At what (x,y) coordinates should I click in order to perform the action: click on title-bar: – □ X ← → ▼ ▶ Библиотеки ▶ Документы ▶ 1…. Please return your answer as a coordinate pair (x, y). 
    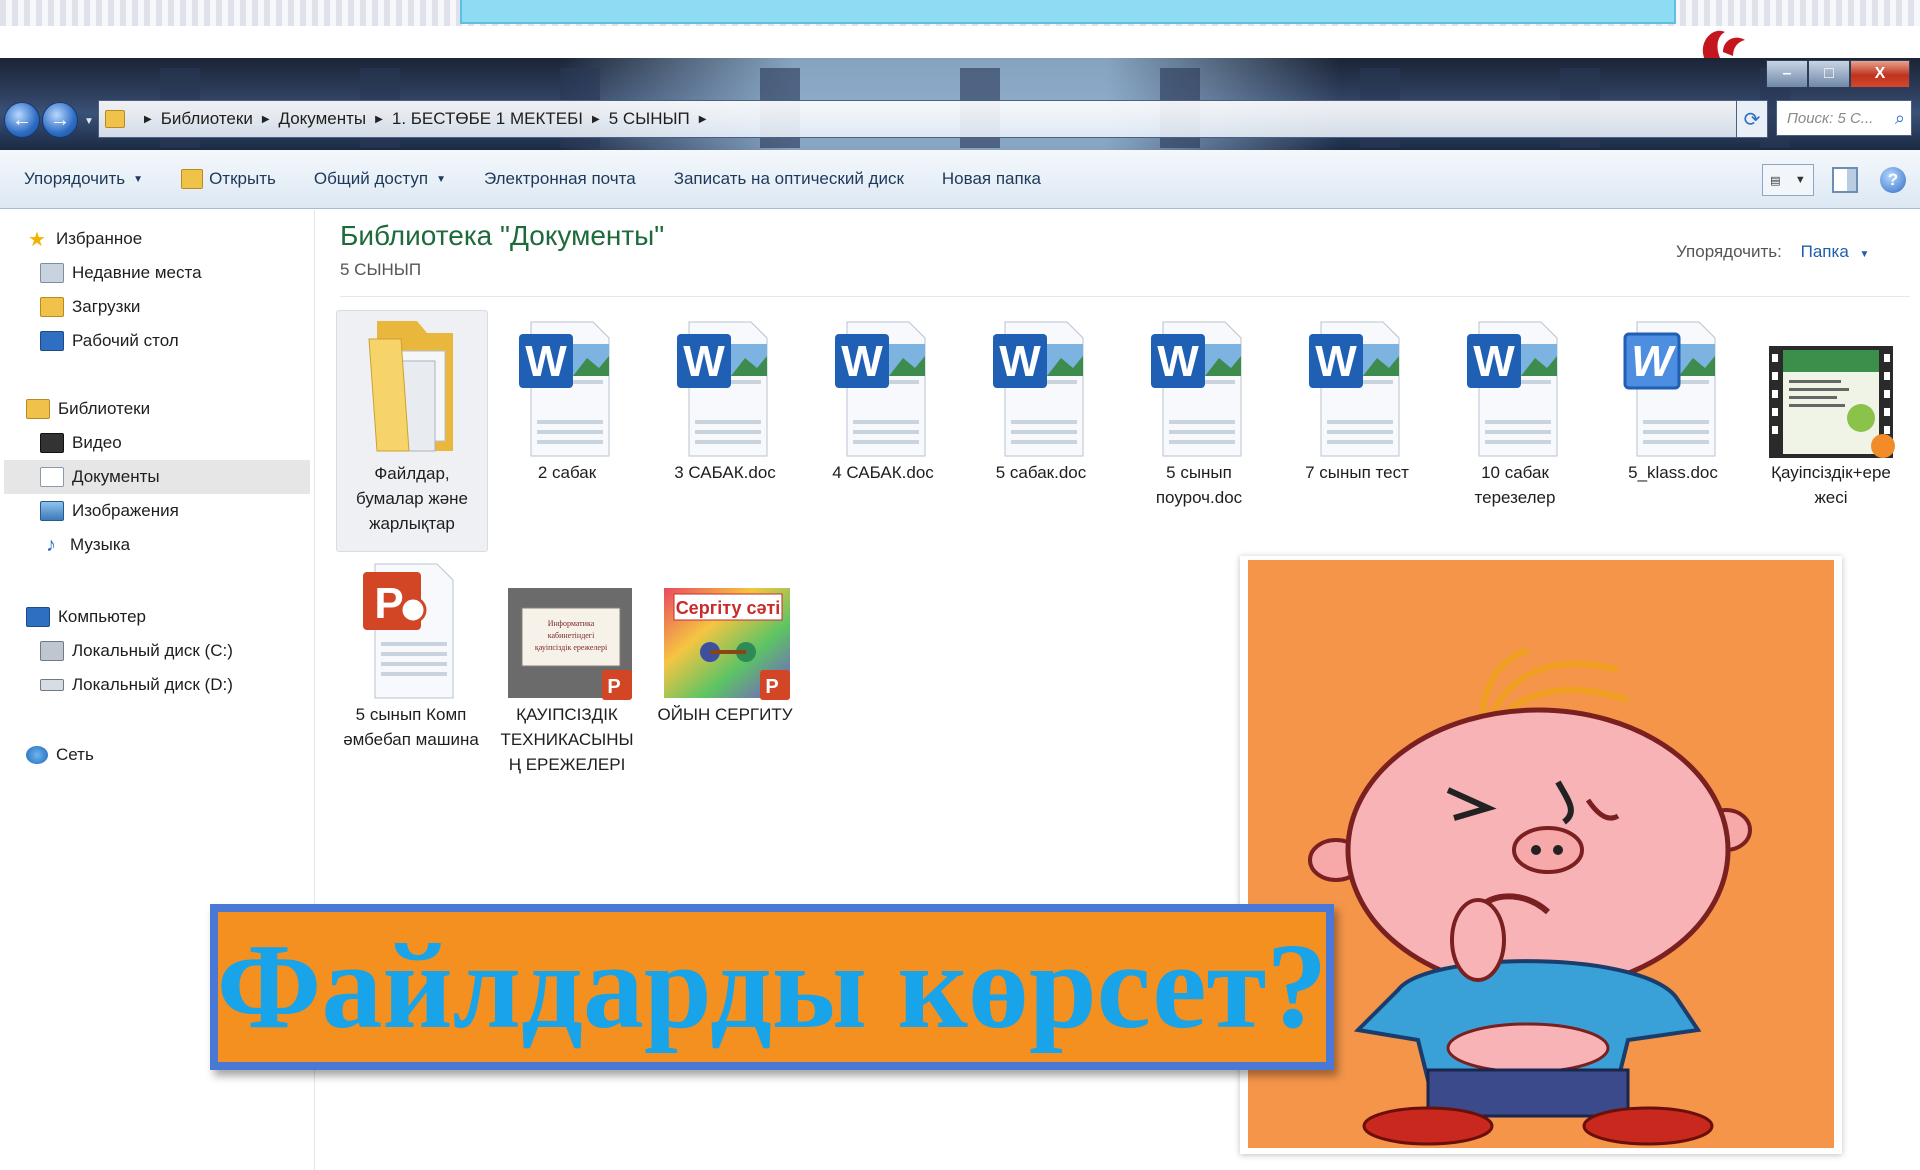
    Looking at the image, I should click on (960, 104).